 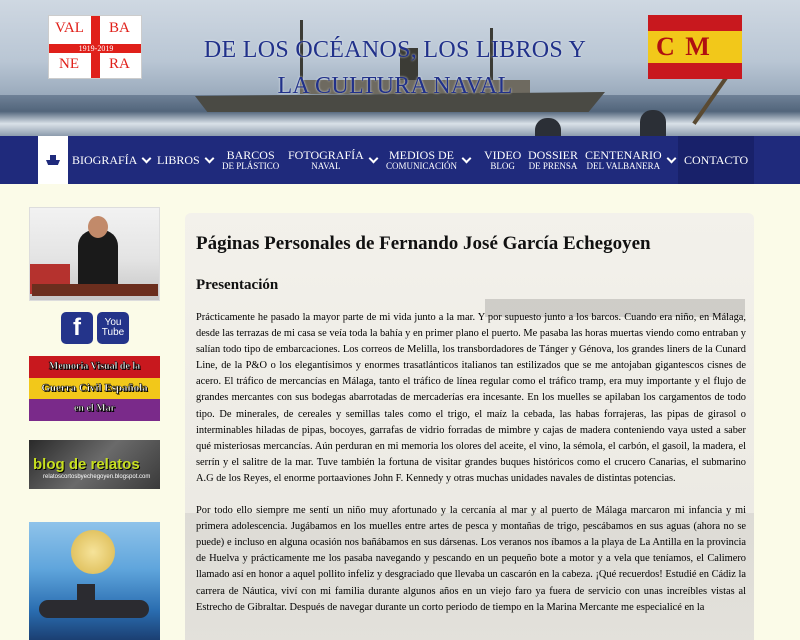 What do you see at coordinates (94, 366) in the screenshot?
I see `memoria-line1: Memoria Visual de la` at bounding box center [94, 366].